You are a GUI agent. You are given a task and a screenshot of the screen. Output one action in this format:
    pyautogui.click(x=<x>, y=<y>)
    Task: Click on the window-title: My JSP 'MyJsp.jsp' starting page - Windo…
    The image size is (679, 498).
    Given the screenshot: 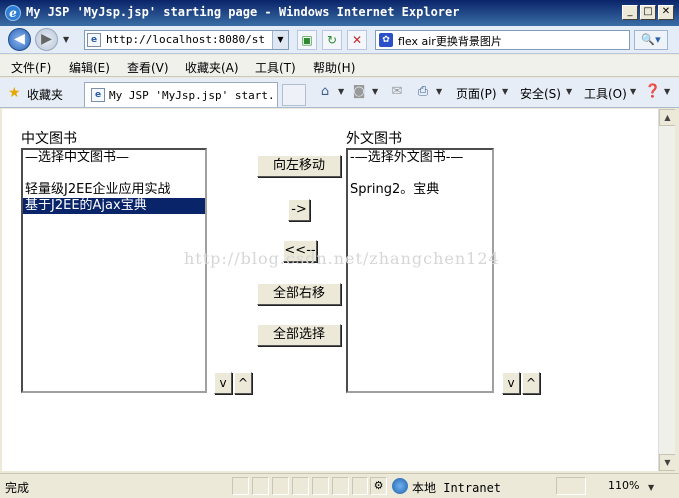 What is the action you would take?
    pyautogui.click(x=243, y=12)
    